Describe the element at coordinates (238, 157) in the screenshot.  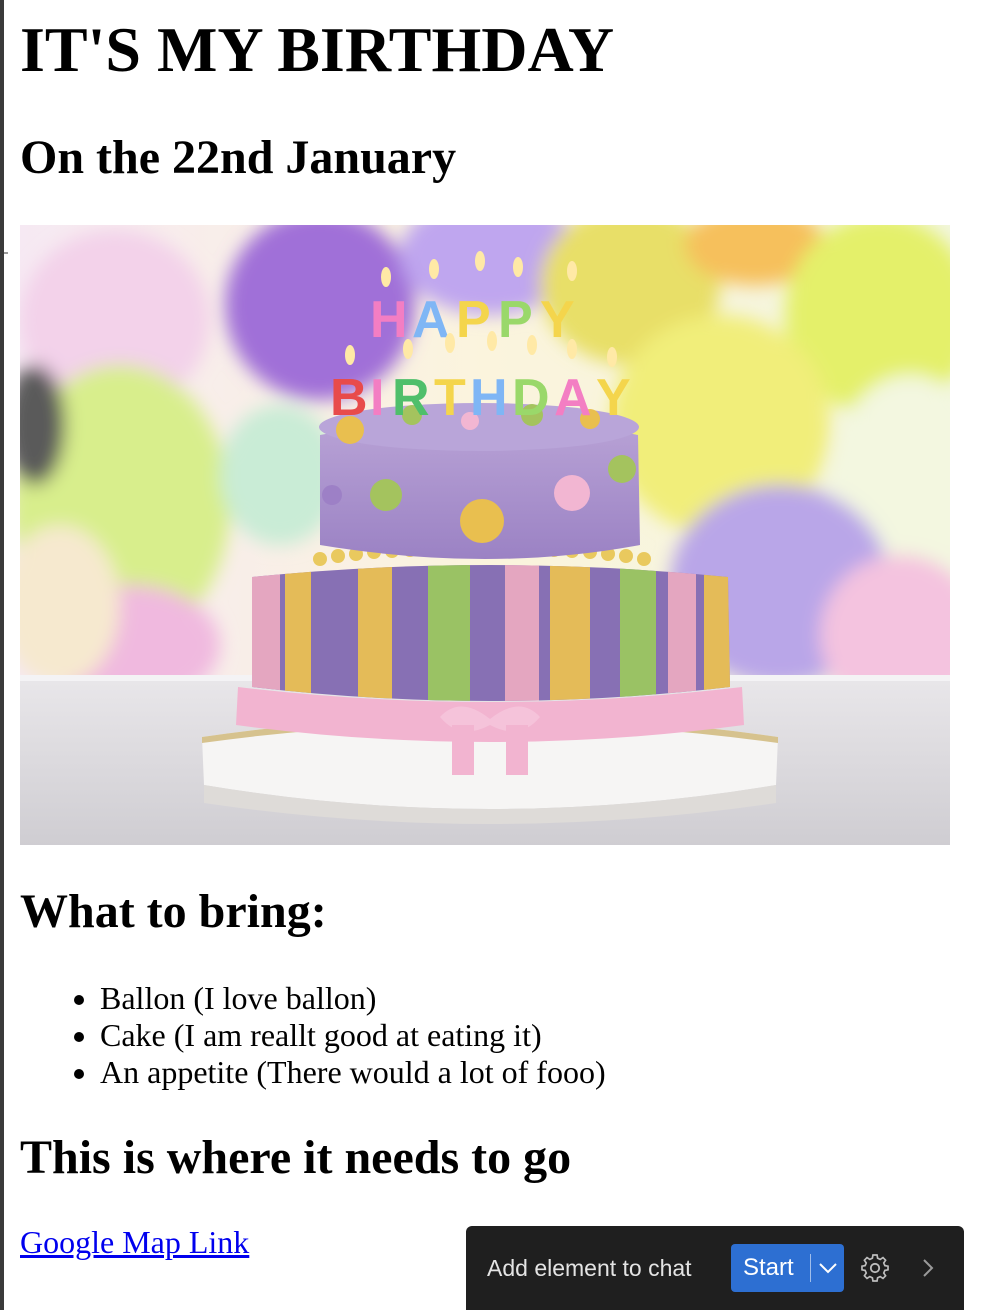
I see `date-heading: On the 22nd January` at that location.